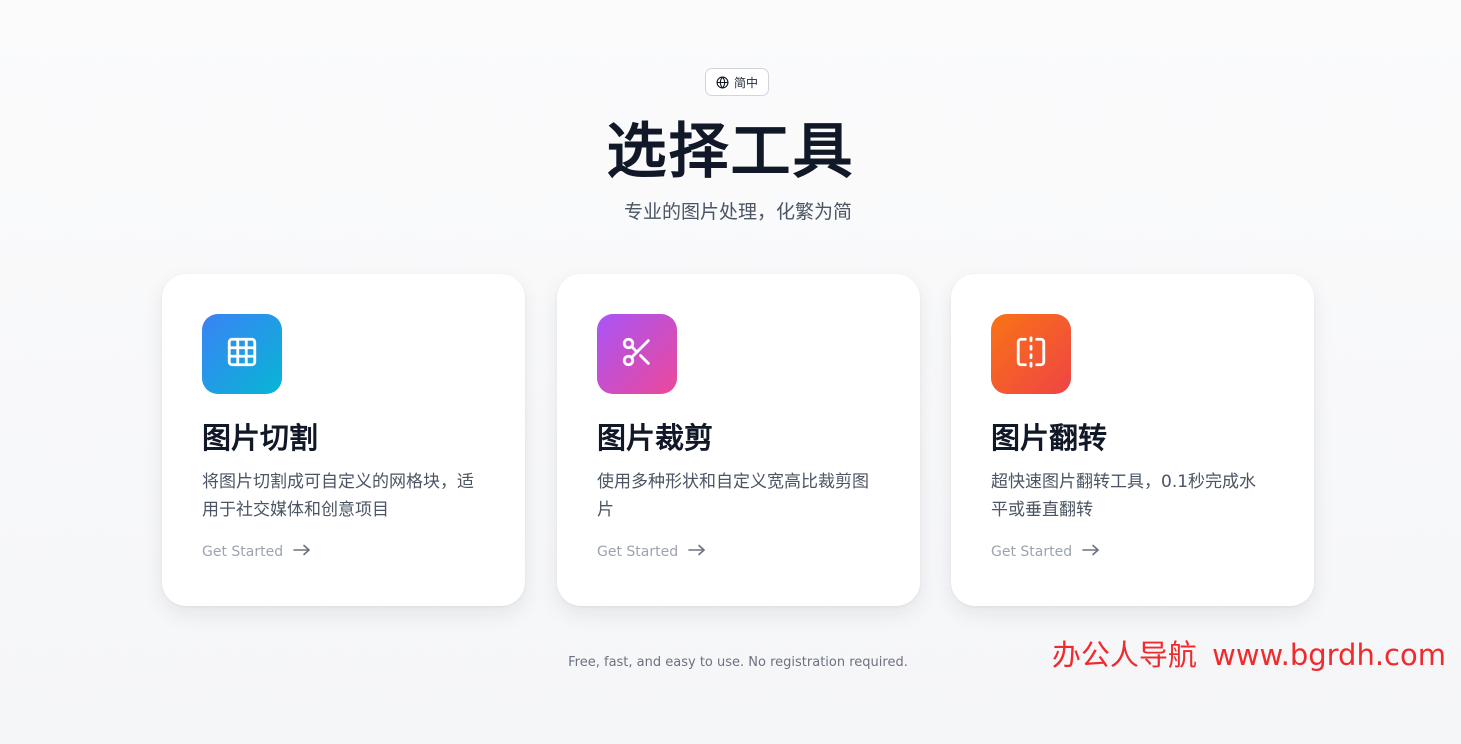 The height and width of the screenshot is (744, 1461). What do you see at coordinates (722, 82) in the screenshot?
I see `globe-icon` at bounding box center [722, 82].